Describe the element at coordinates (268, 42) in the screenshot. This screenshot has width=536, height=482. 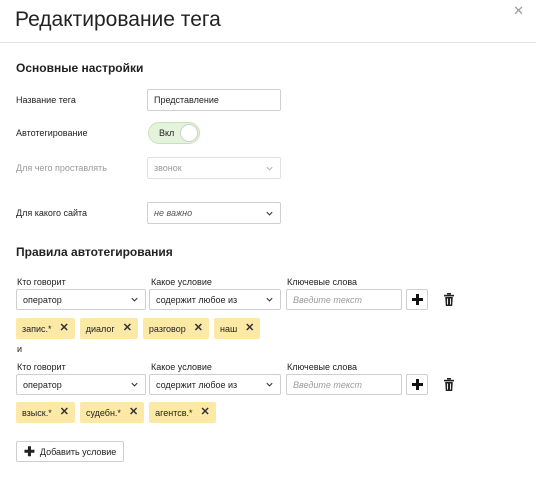
I see `header-divider` at that location.